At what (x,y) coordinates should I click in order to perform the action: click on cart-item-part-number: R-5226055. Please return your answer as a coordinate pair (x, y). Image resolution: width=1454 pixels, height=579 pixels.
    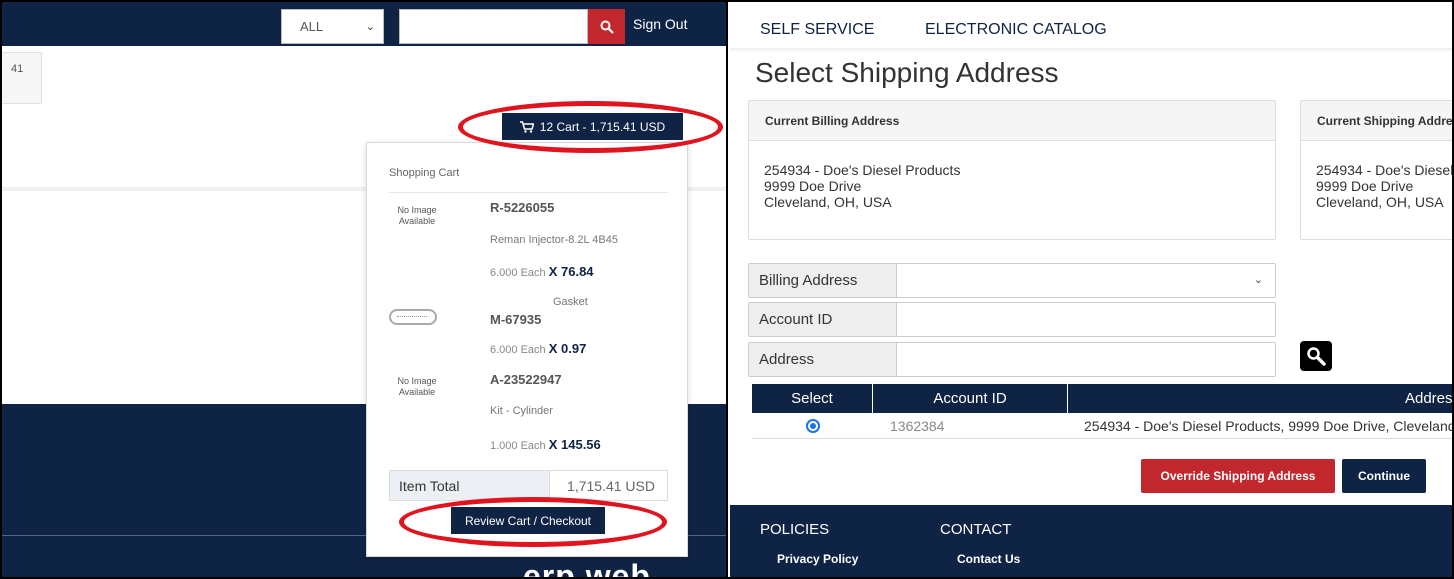
    Looking at the image, I should click on (522, 207).